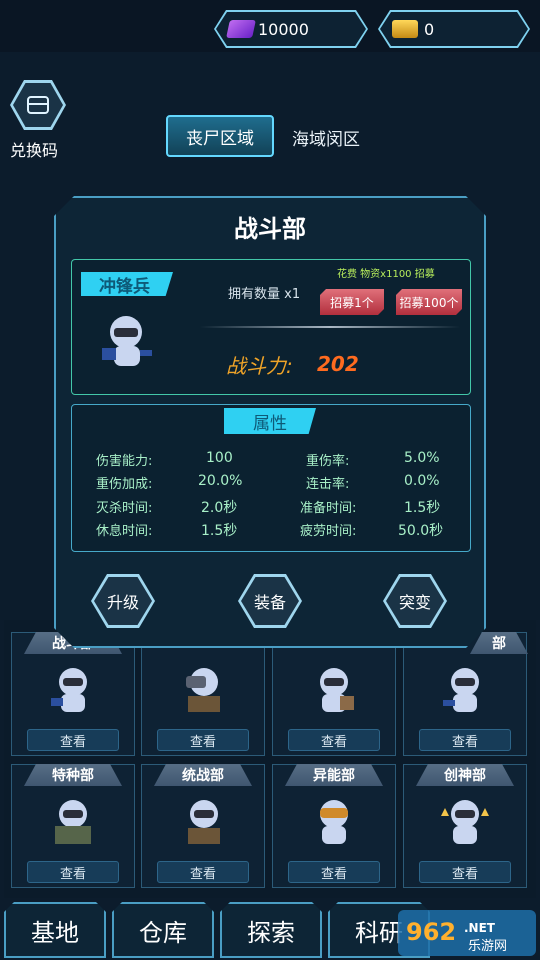 The image size is (540, 960). Describe the element at coordinates (283, 29) in the screenshot. I see `gem-amount: 10000` at that location.